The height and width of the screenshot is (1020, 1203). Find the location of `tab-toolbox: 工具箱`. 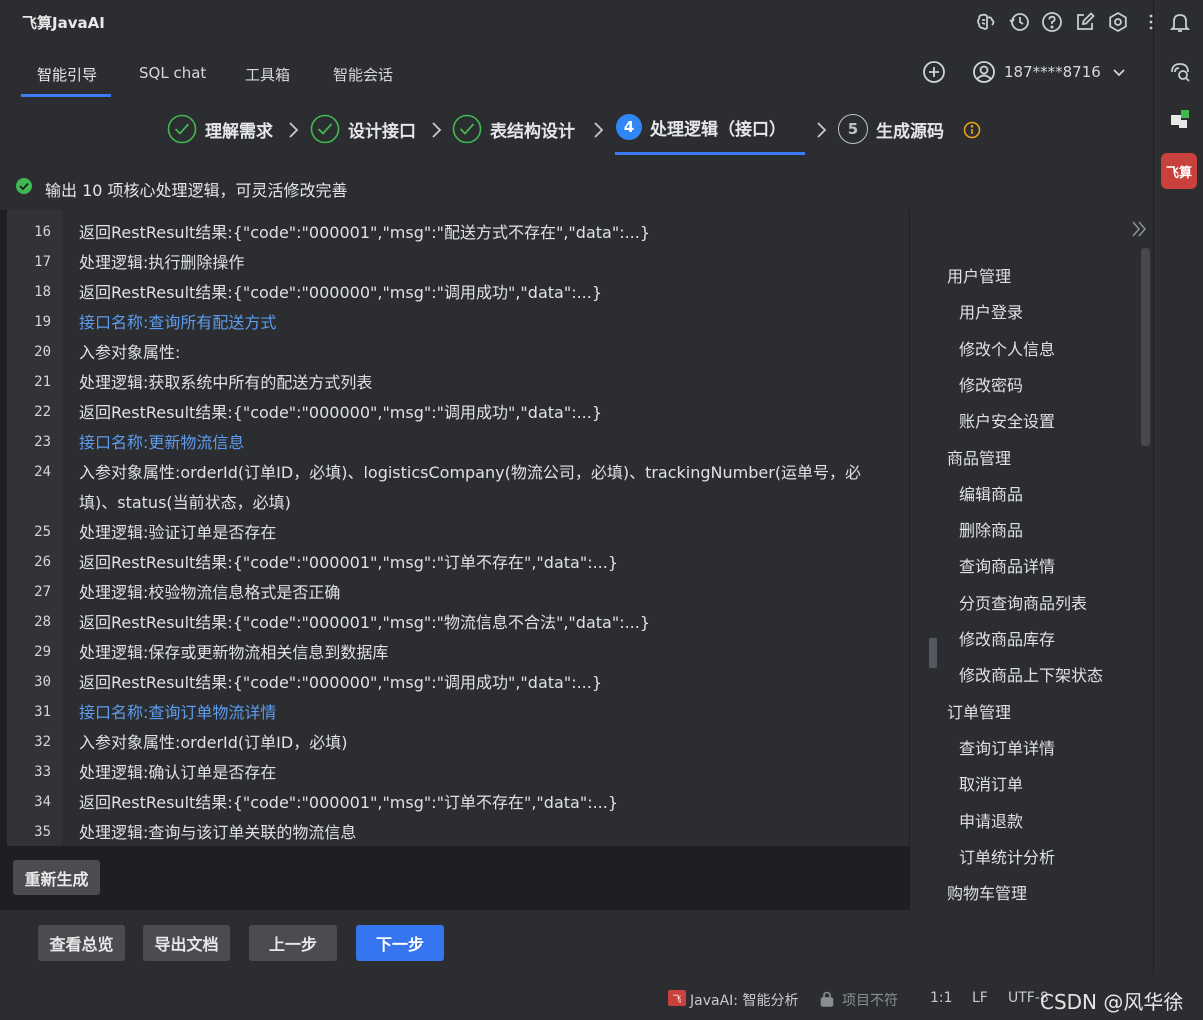

tab-toolbox: 工具箱 is located at coordinates (267, 74).